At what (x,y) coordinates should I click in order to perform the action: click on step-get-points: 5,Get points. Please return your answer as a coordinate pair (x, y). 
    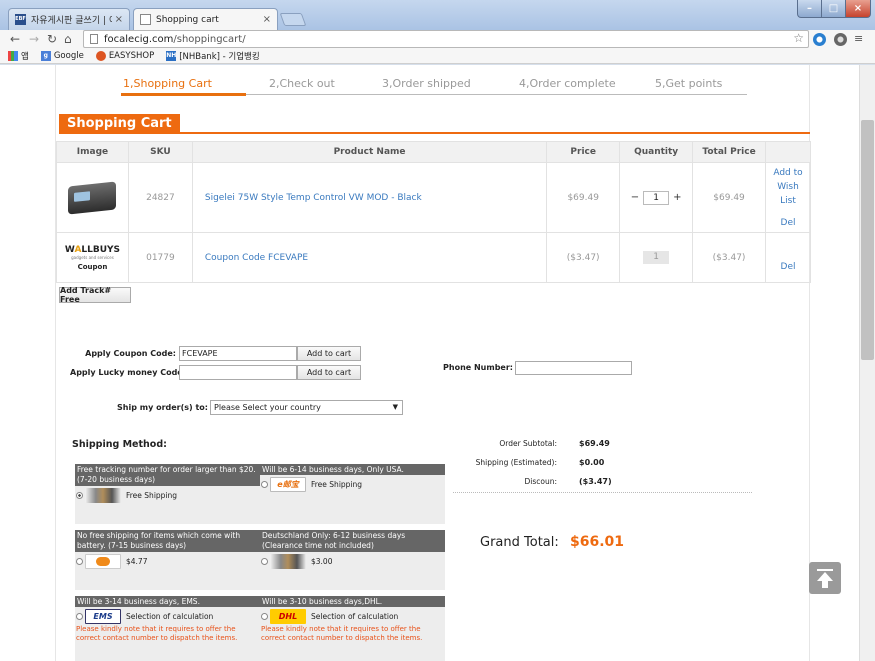
    Looking at the image, I should click on (689, 83).